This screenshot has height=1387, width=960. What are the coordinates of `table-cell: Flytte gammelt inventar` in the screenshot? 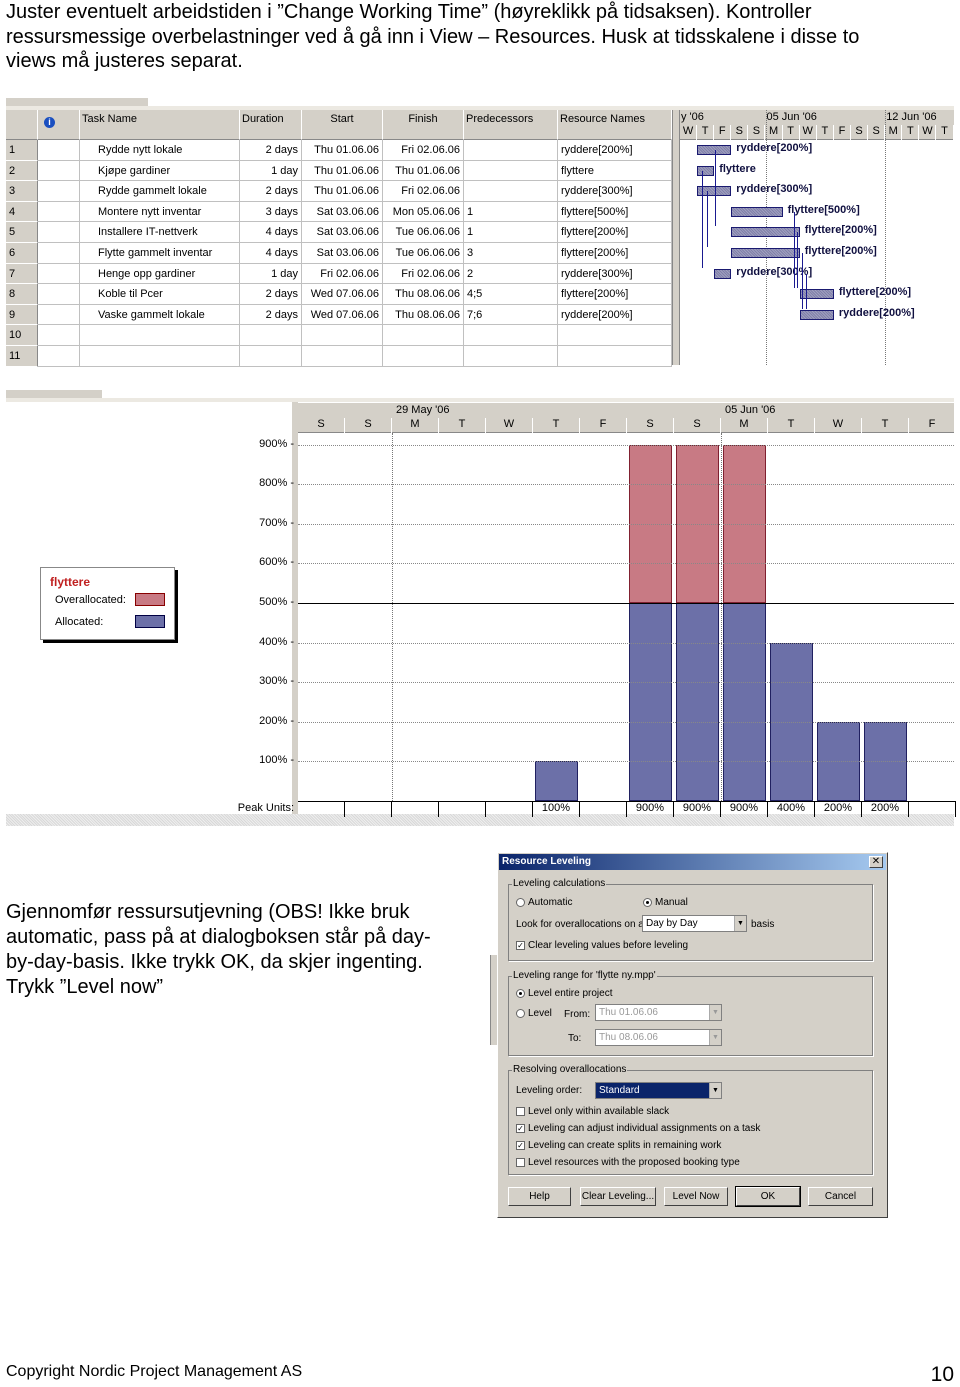 It's located at (160, 253).